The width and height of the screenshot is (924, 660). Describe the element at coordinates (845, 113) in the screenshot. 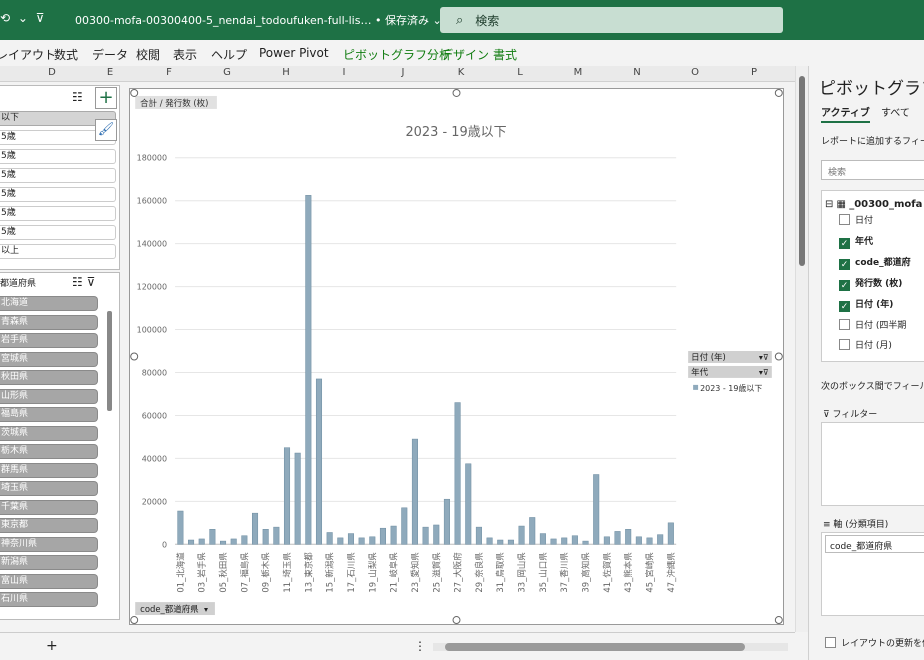

I see `tab-active: アクティブ` at that location.